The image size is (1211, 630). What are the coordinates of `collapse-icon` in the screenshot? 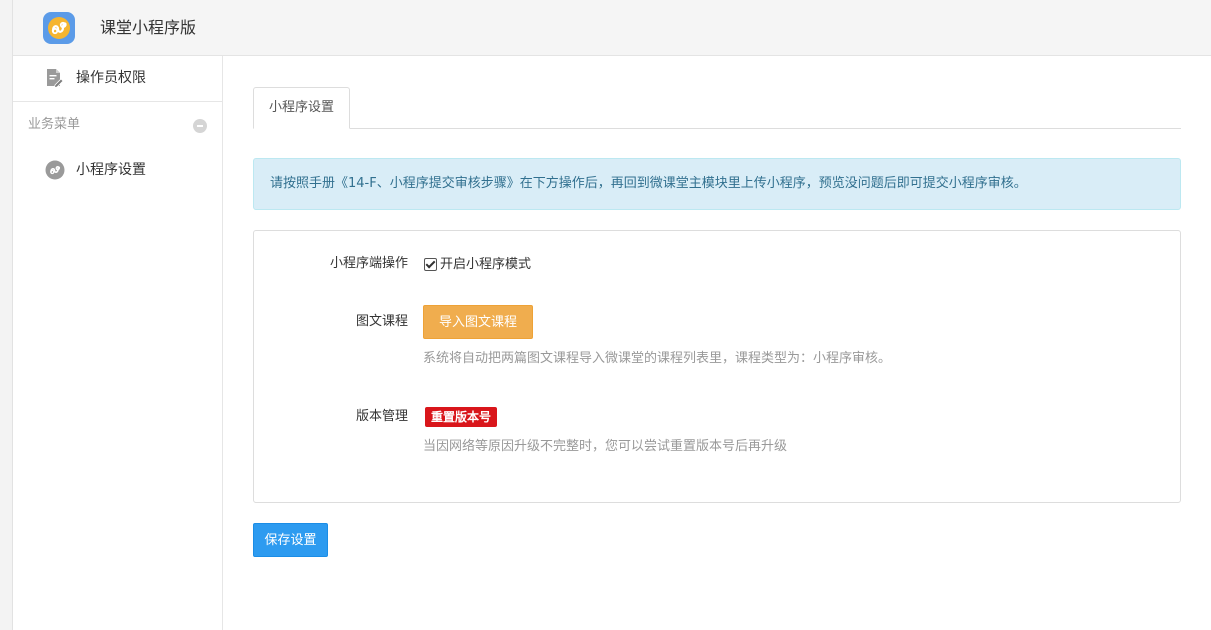 It's located at (200, 126).